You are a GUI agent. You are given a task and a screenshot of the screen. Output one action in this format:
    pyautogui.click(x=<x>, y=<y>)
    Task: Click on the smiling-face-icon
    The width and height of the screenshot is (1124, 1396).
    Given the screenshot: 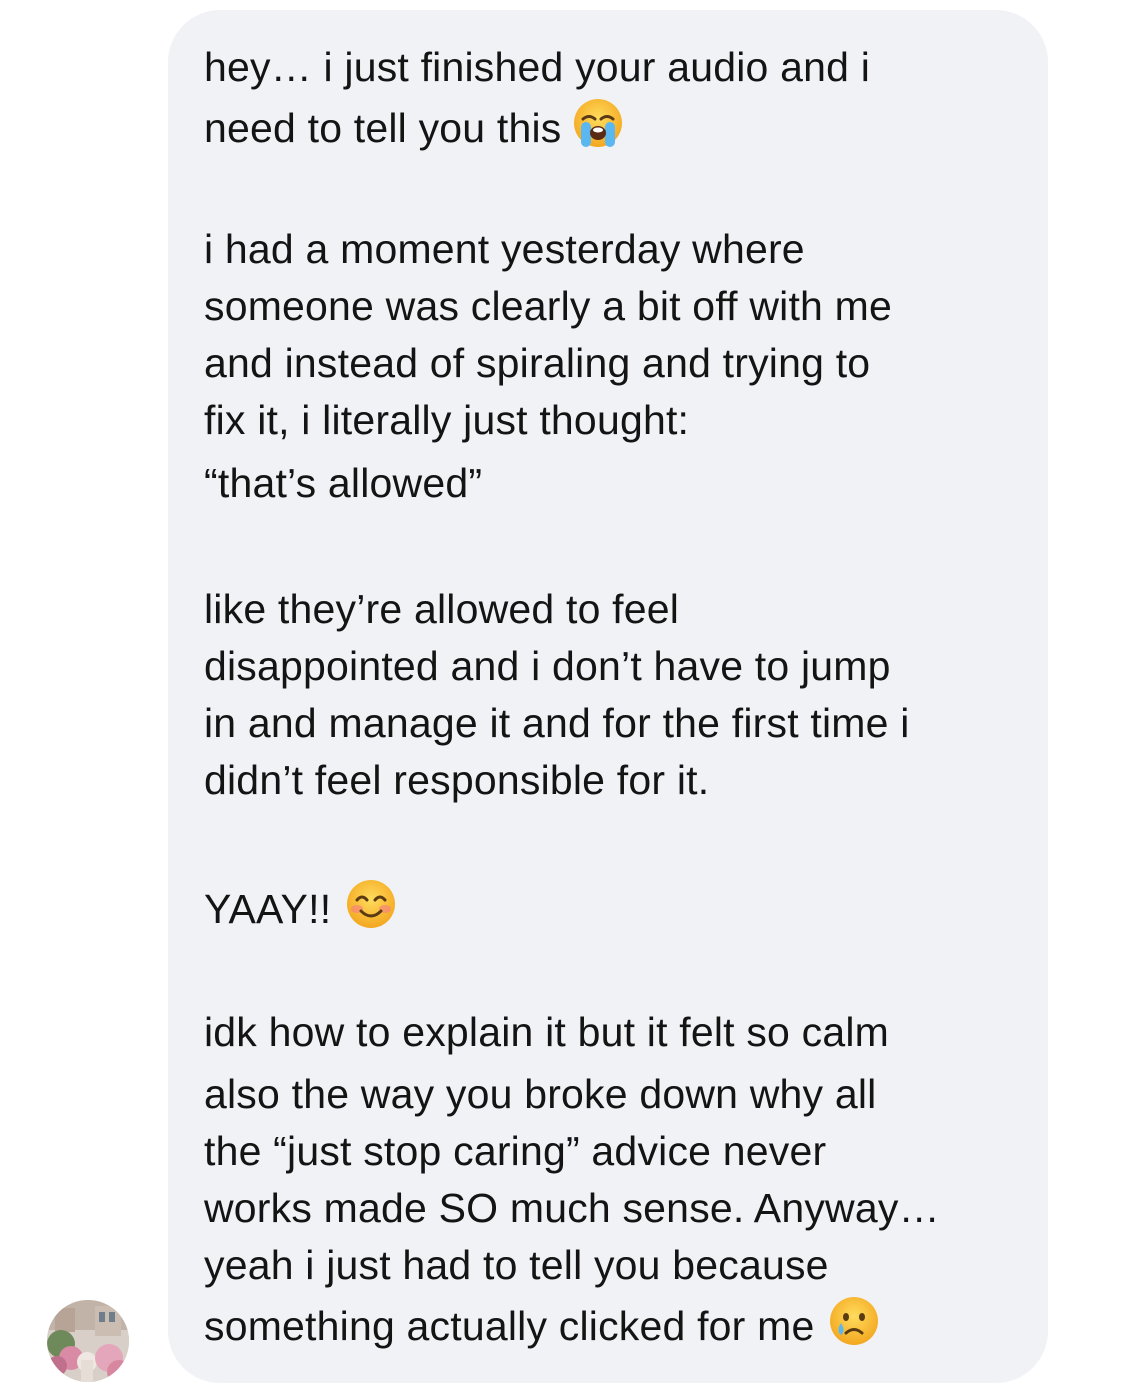 What is the action you would take?
    pyautogui.click(x=371, y=909)
    